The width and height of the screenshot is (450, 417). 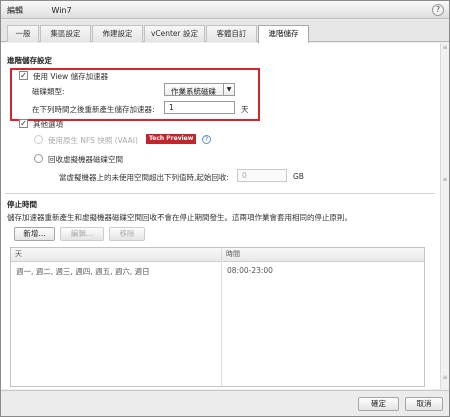 What do you see at coordinates (15, 10) in the screenshot?
I see `title-prefix: 編輯` at bounding box center [15, 10].